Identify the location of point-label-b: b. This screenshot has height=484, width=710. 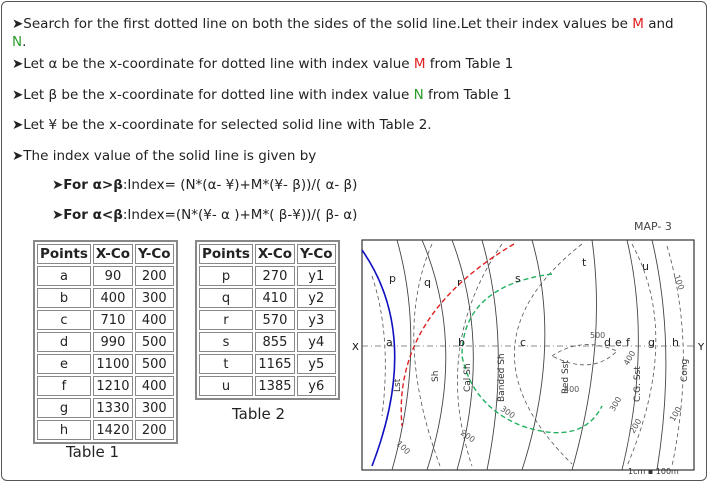
(461, 342).